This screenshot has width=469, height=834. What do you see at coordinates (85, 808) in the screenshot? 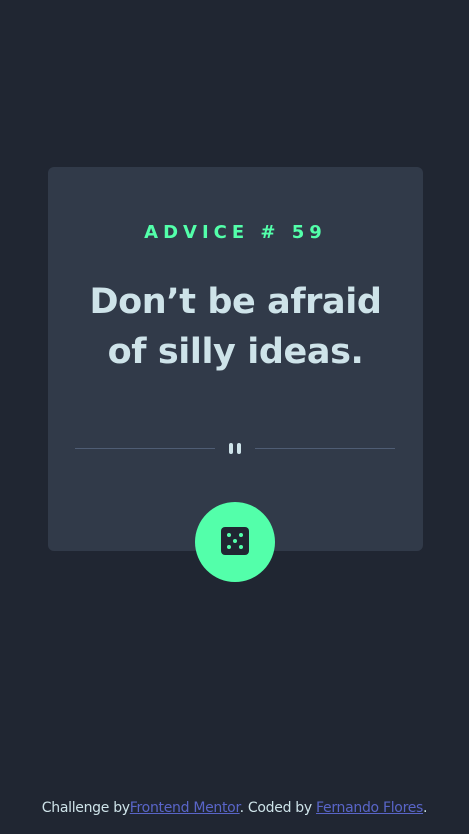
I see `footer-prefix: Challenge by` at bounding box center [85, 808].